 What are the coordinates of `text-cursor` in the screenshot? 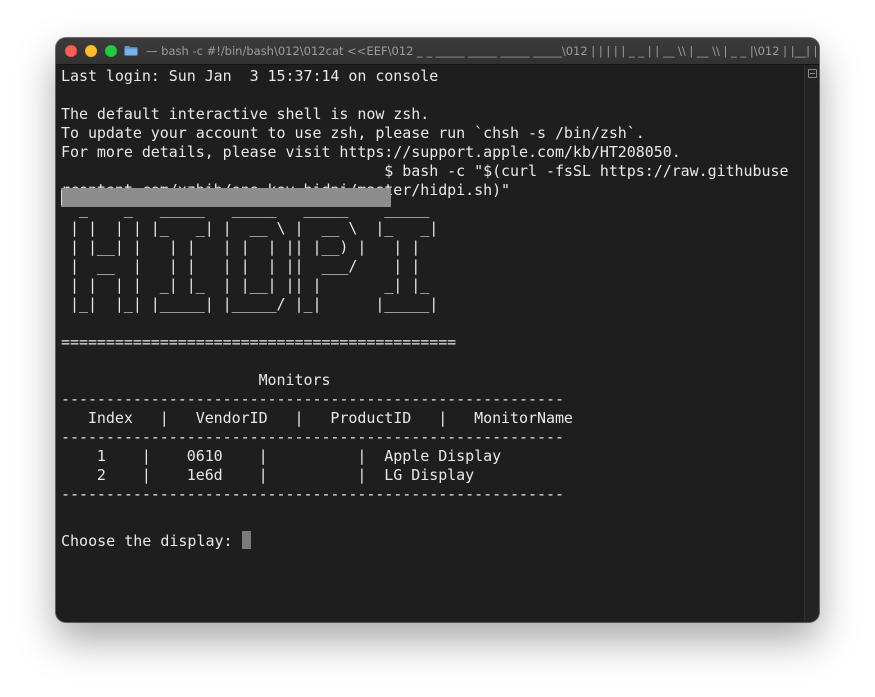 It's located at (246, 540).